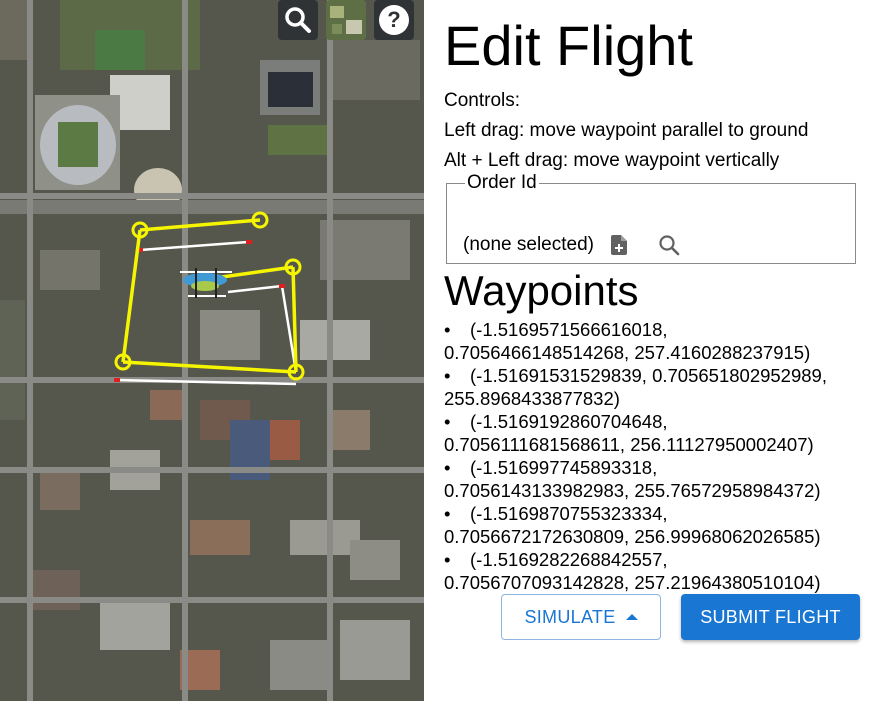  I want to click on order-id-legend: Order Id, so click(502, 182).